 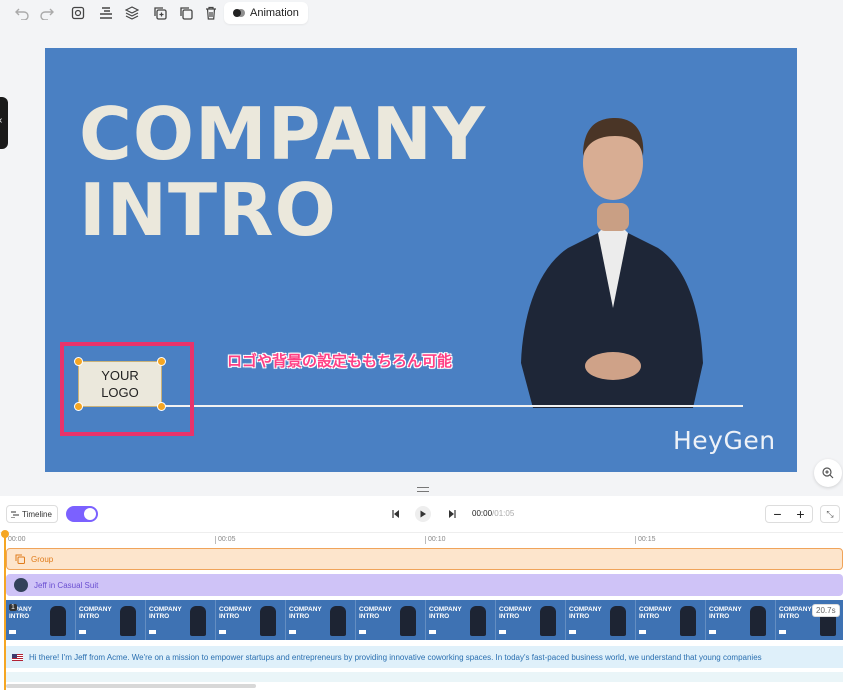 I want to click on zoom-in-timeline-button: +, so click(x=800, y=514).